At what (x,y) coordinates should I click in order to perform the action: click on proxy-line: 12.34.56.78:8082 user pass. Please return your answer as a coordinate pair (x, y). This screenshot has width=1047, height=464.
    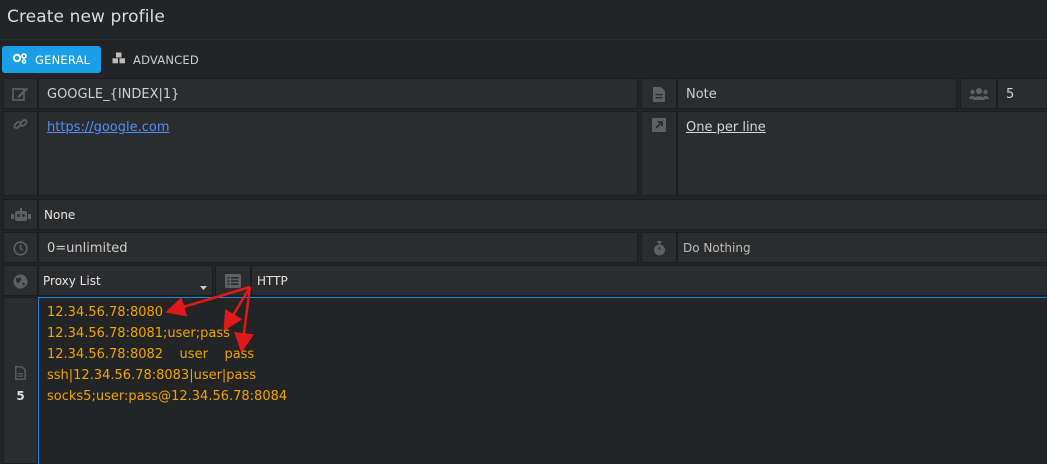
    Looking at the image, I should click on (151, 354).